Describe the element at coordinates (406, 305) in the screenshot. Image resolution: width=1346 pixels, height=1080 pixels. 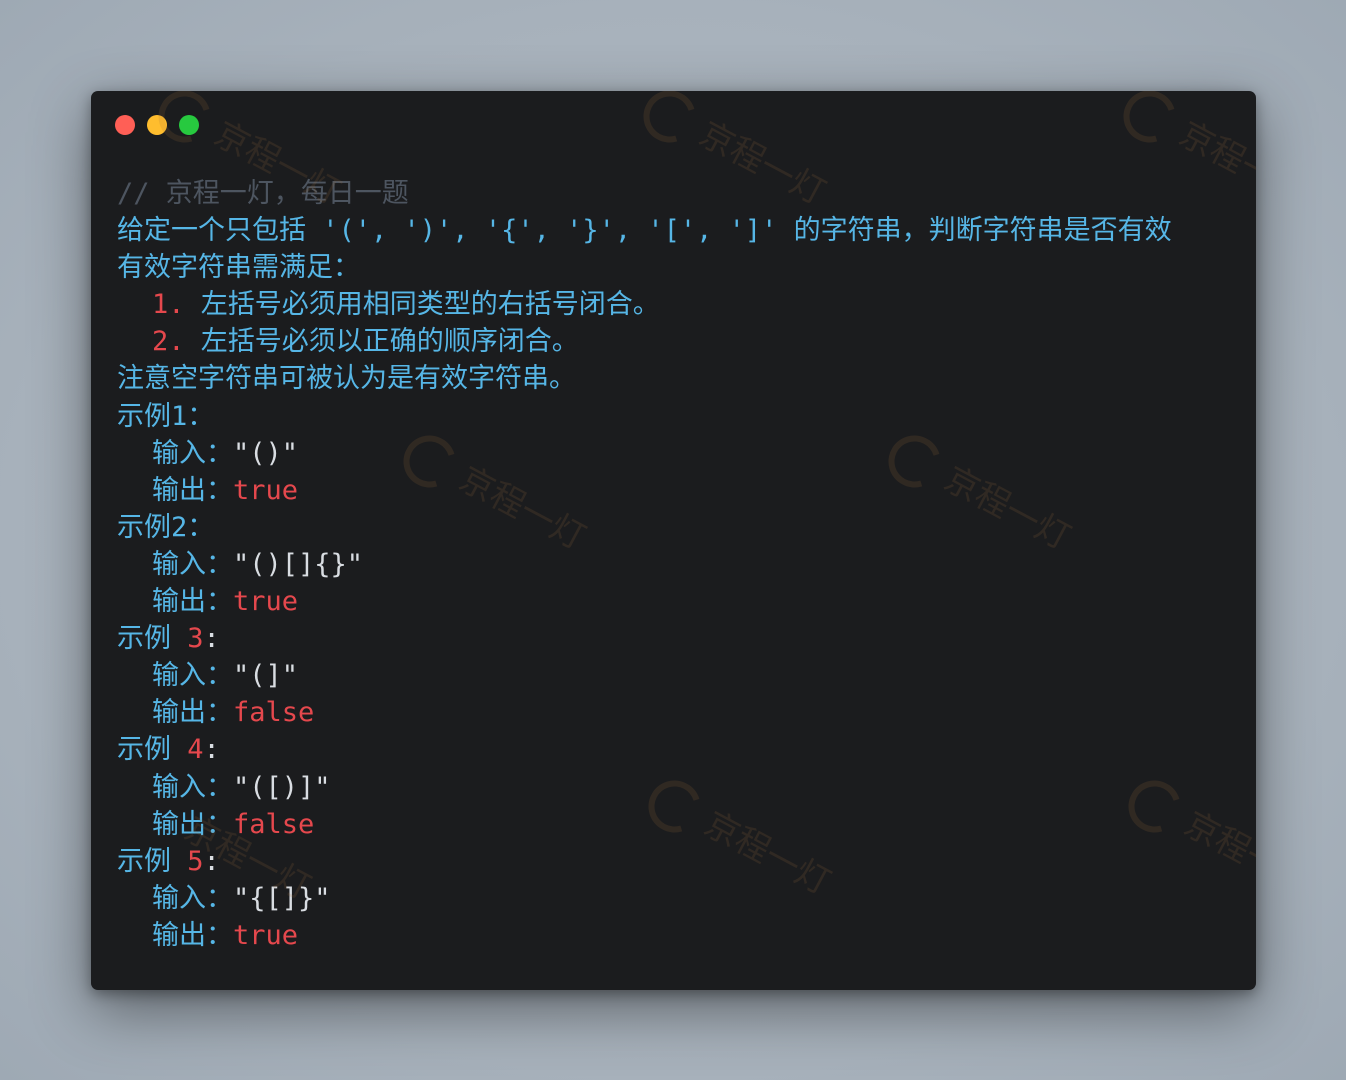
I see `rule-1: 1. 左括号必须用相同类型的右括号闭合。` at that location.